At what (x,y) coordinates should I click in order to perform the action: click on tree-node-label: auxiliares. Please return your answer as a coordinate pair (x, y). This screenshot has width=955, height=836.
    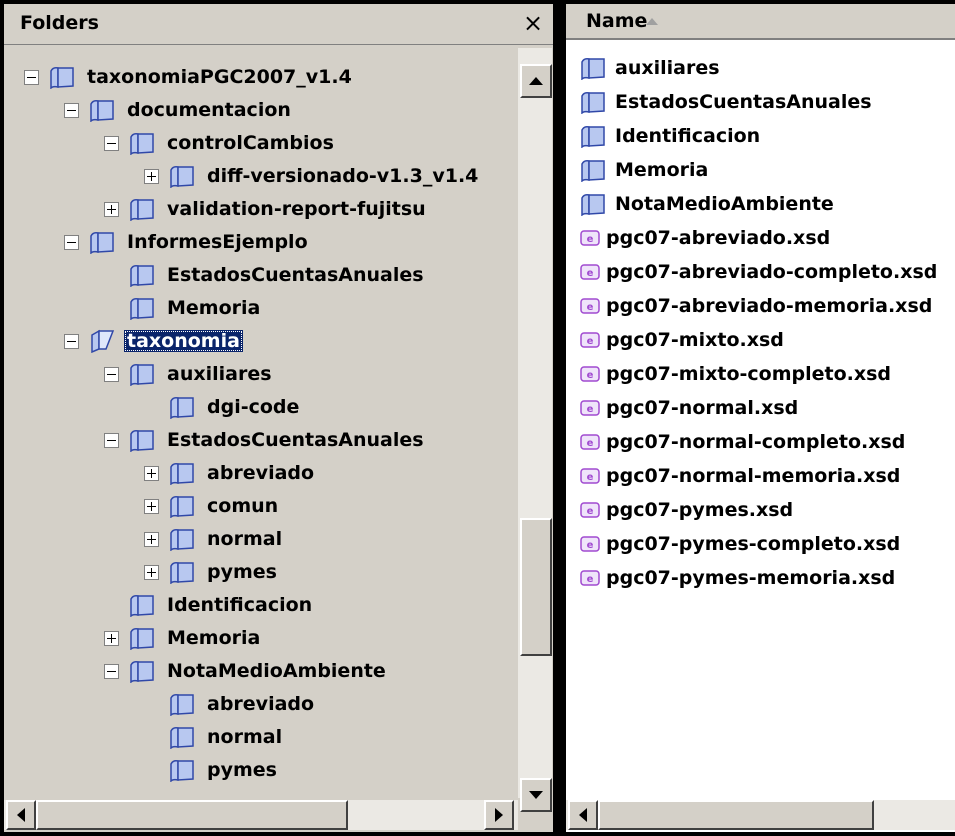
    Looking at the image, I should click on (219, 374).